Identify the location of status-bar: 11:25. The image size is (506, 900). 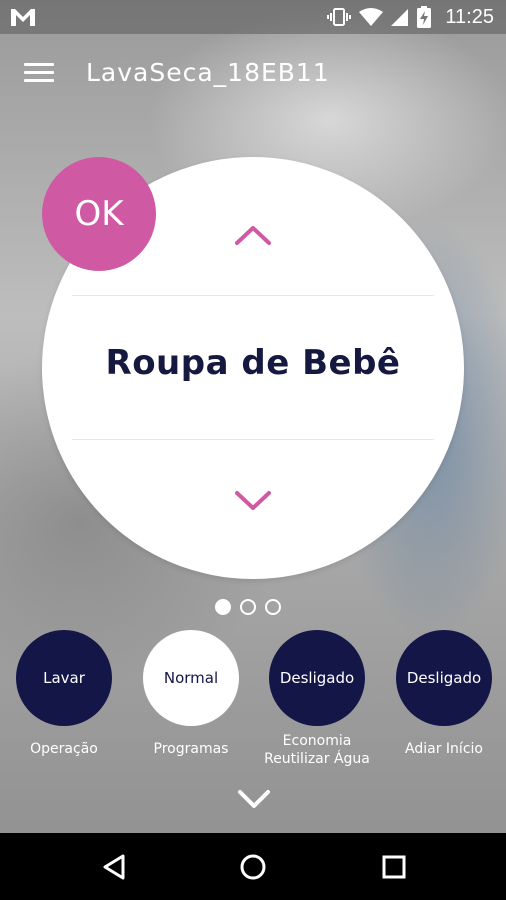
(253, 17).